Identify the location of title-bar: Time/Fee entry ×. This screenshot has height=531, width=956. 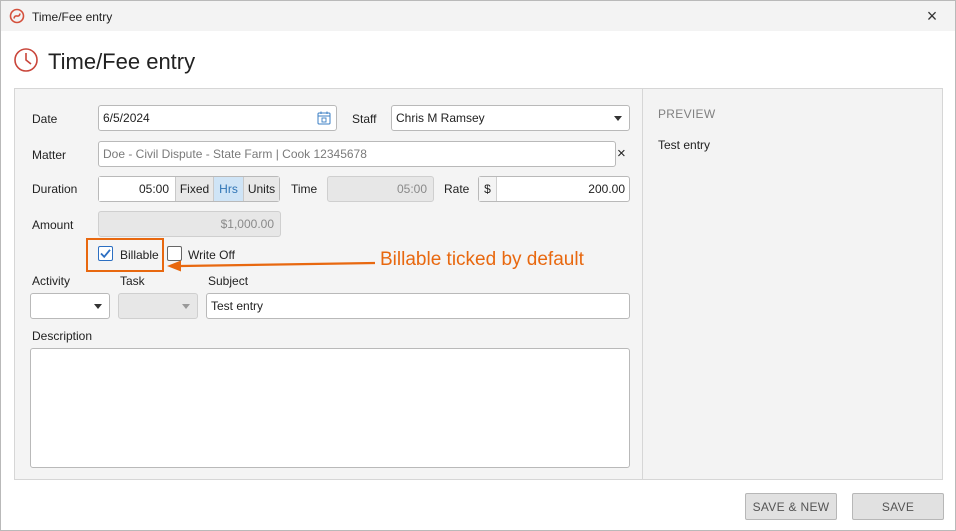
(478, 16).